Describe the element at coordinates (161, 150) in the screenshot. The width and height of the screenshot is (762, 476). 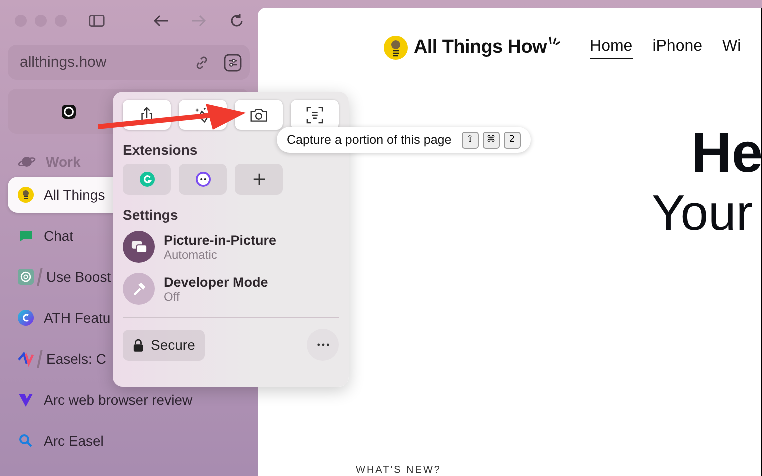
I see `section-title: Extensions` at that location.